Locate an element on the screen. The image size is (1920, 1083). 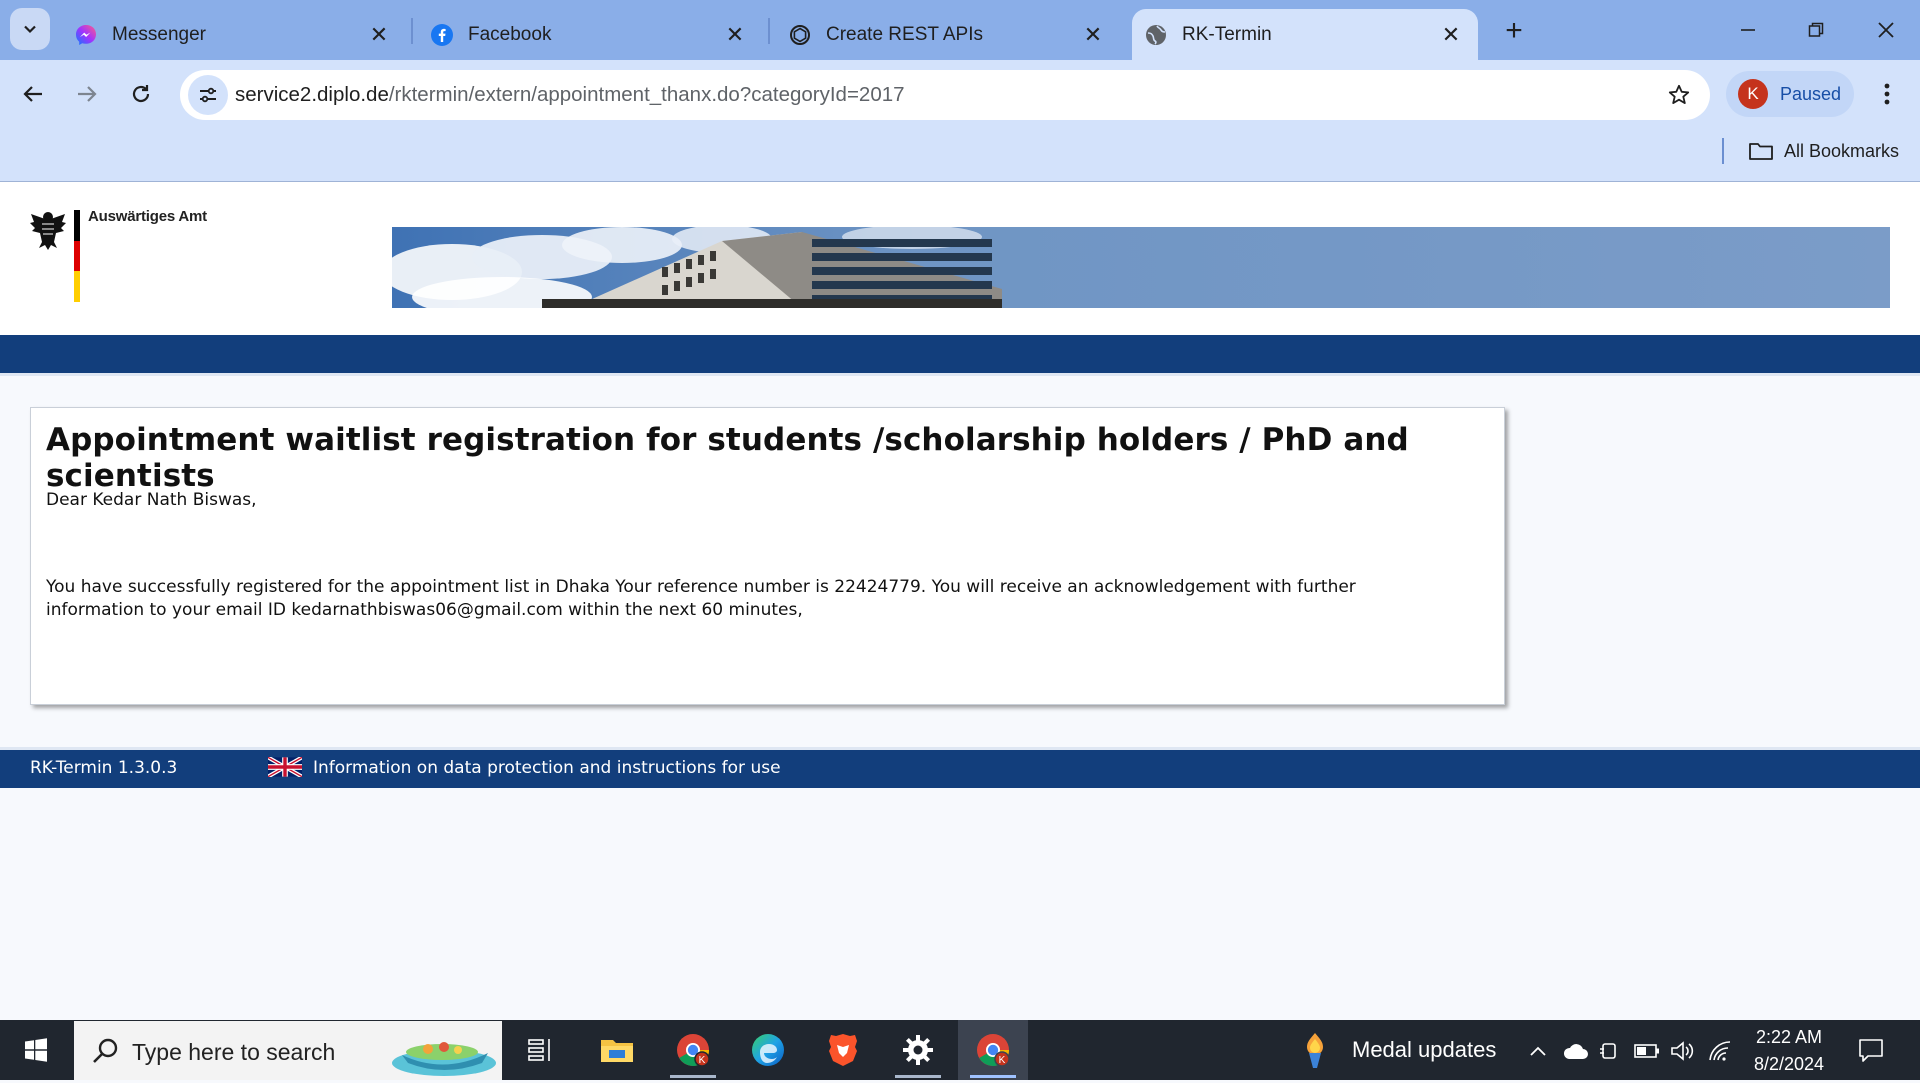
tab-title: Create REST APIs is located at coordinates (904, 34).